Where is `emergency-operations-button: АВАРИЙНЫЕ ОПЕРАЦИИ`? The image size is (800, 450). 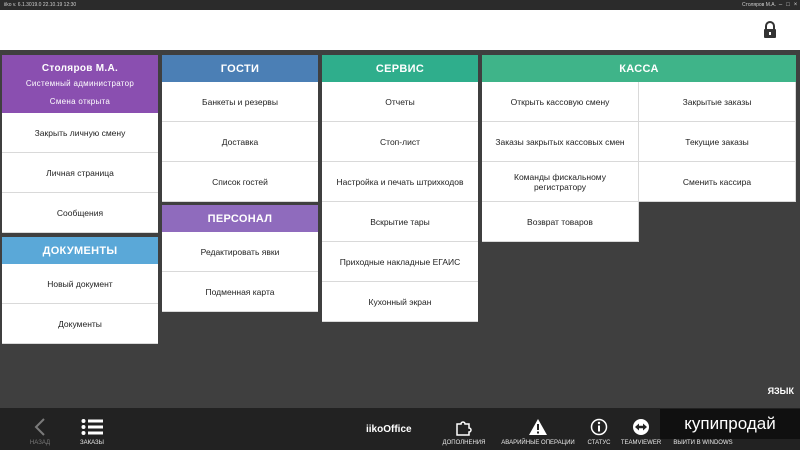
emergency-operations-button: АВАРИЙНЫЕ ОПЕРАЦИИ is located at coordinates (538, 429).